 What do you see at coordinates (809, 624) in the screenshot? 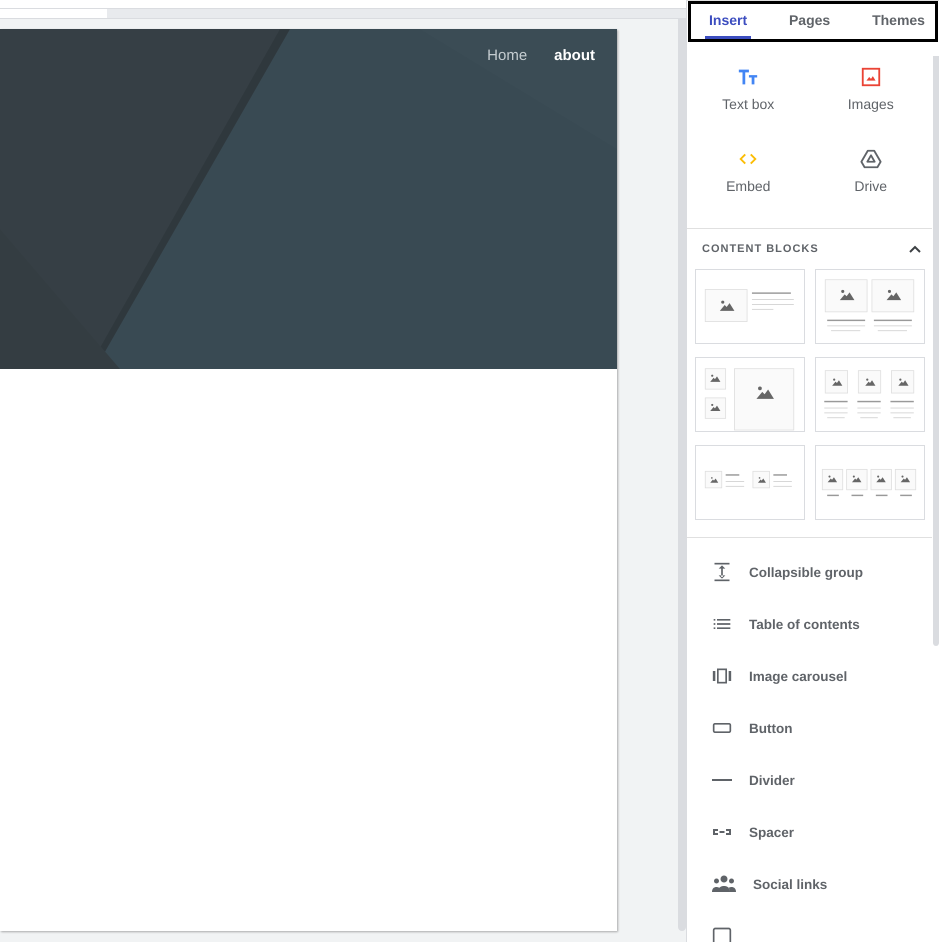
I see `component-item: Table of contents` at bounding box center [809, 624].